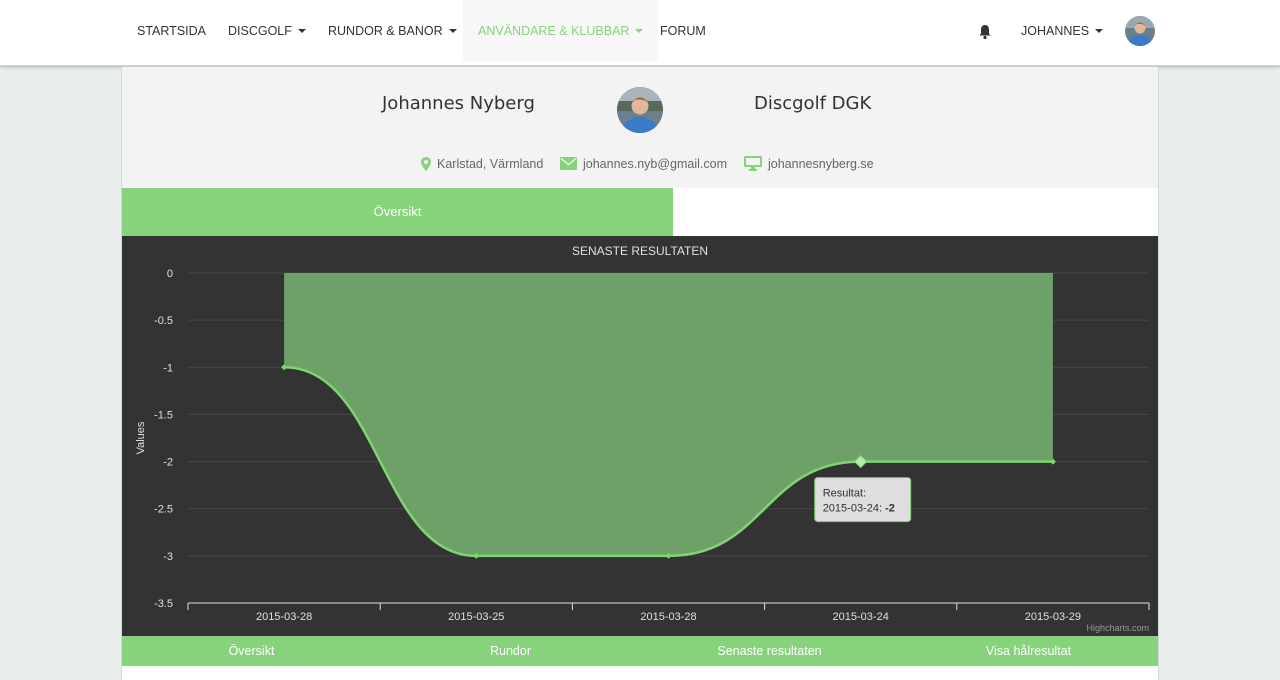 Image resolution: width=1280 pixels, height=680 pixels. Describe the element at coordinates (171, 31) in the screenshot. I see `nav-startsida: STARTSIDA` at that location.